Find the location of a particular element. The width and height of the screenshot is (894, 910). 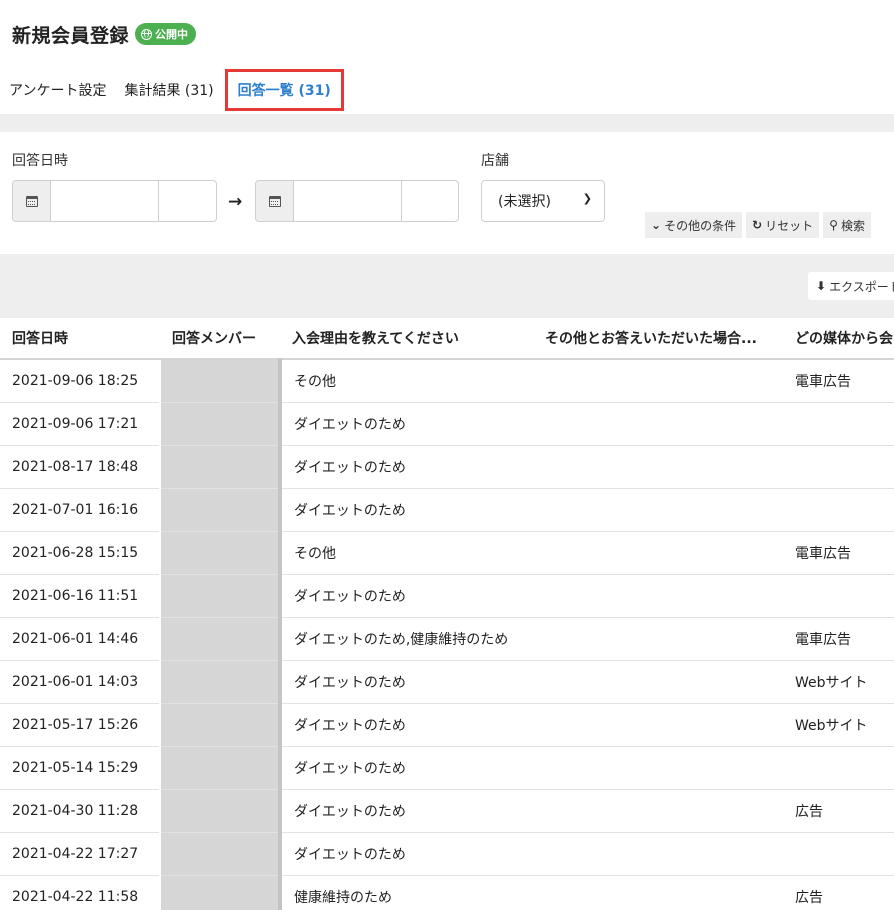

column-header-date: 回答日時 is located at coordinates (80, 339).